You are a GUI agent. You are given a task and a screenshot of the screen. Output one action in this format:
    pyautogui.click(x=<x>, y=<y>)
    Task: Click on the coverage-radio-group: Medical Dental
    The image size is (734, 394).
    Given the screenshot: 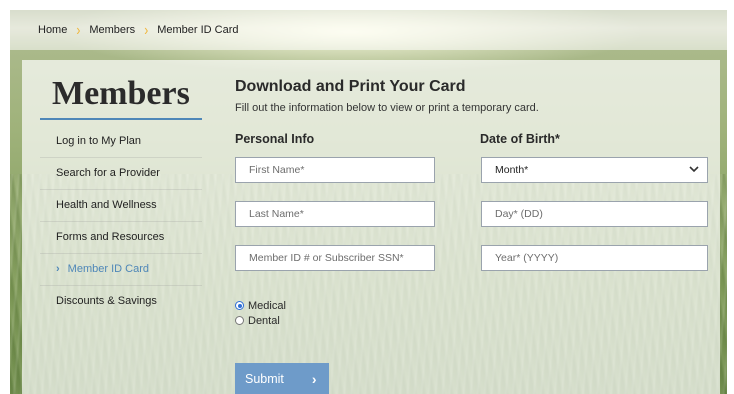 What is the action you would take?
    pyautogui.click(x=260, y=313)
    